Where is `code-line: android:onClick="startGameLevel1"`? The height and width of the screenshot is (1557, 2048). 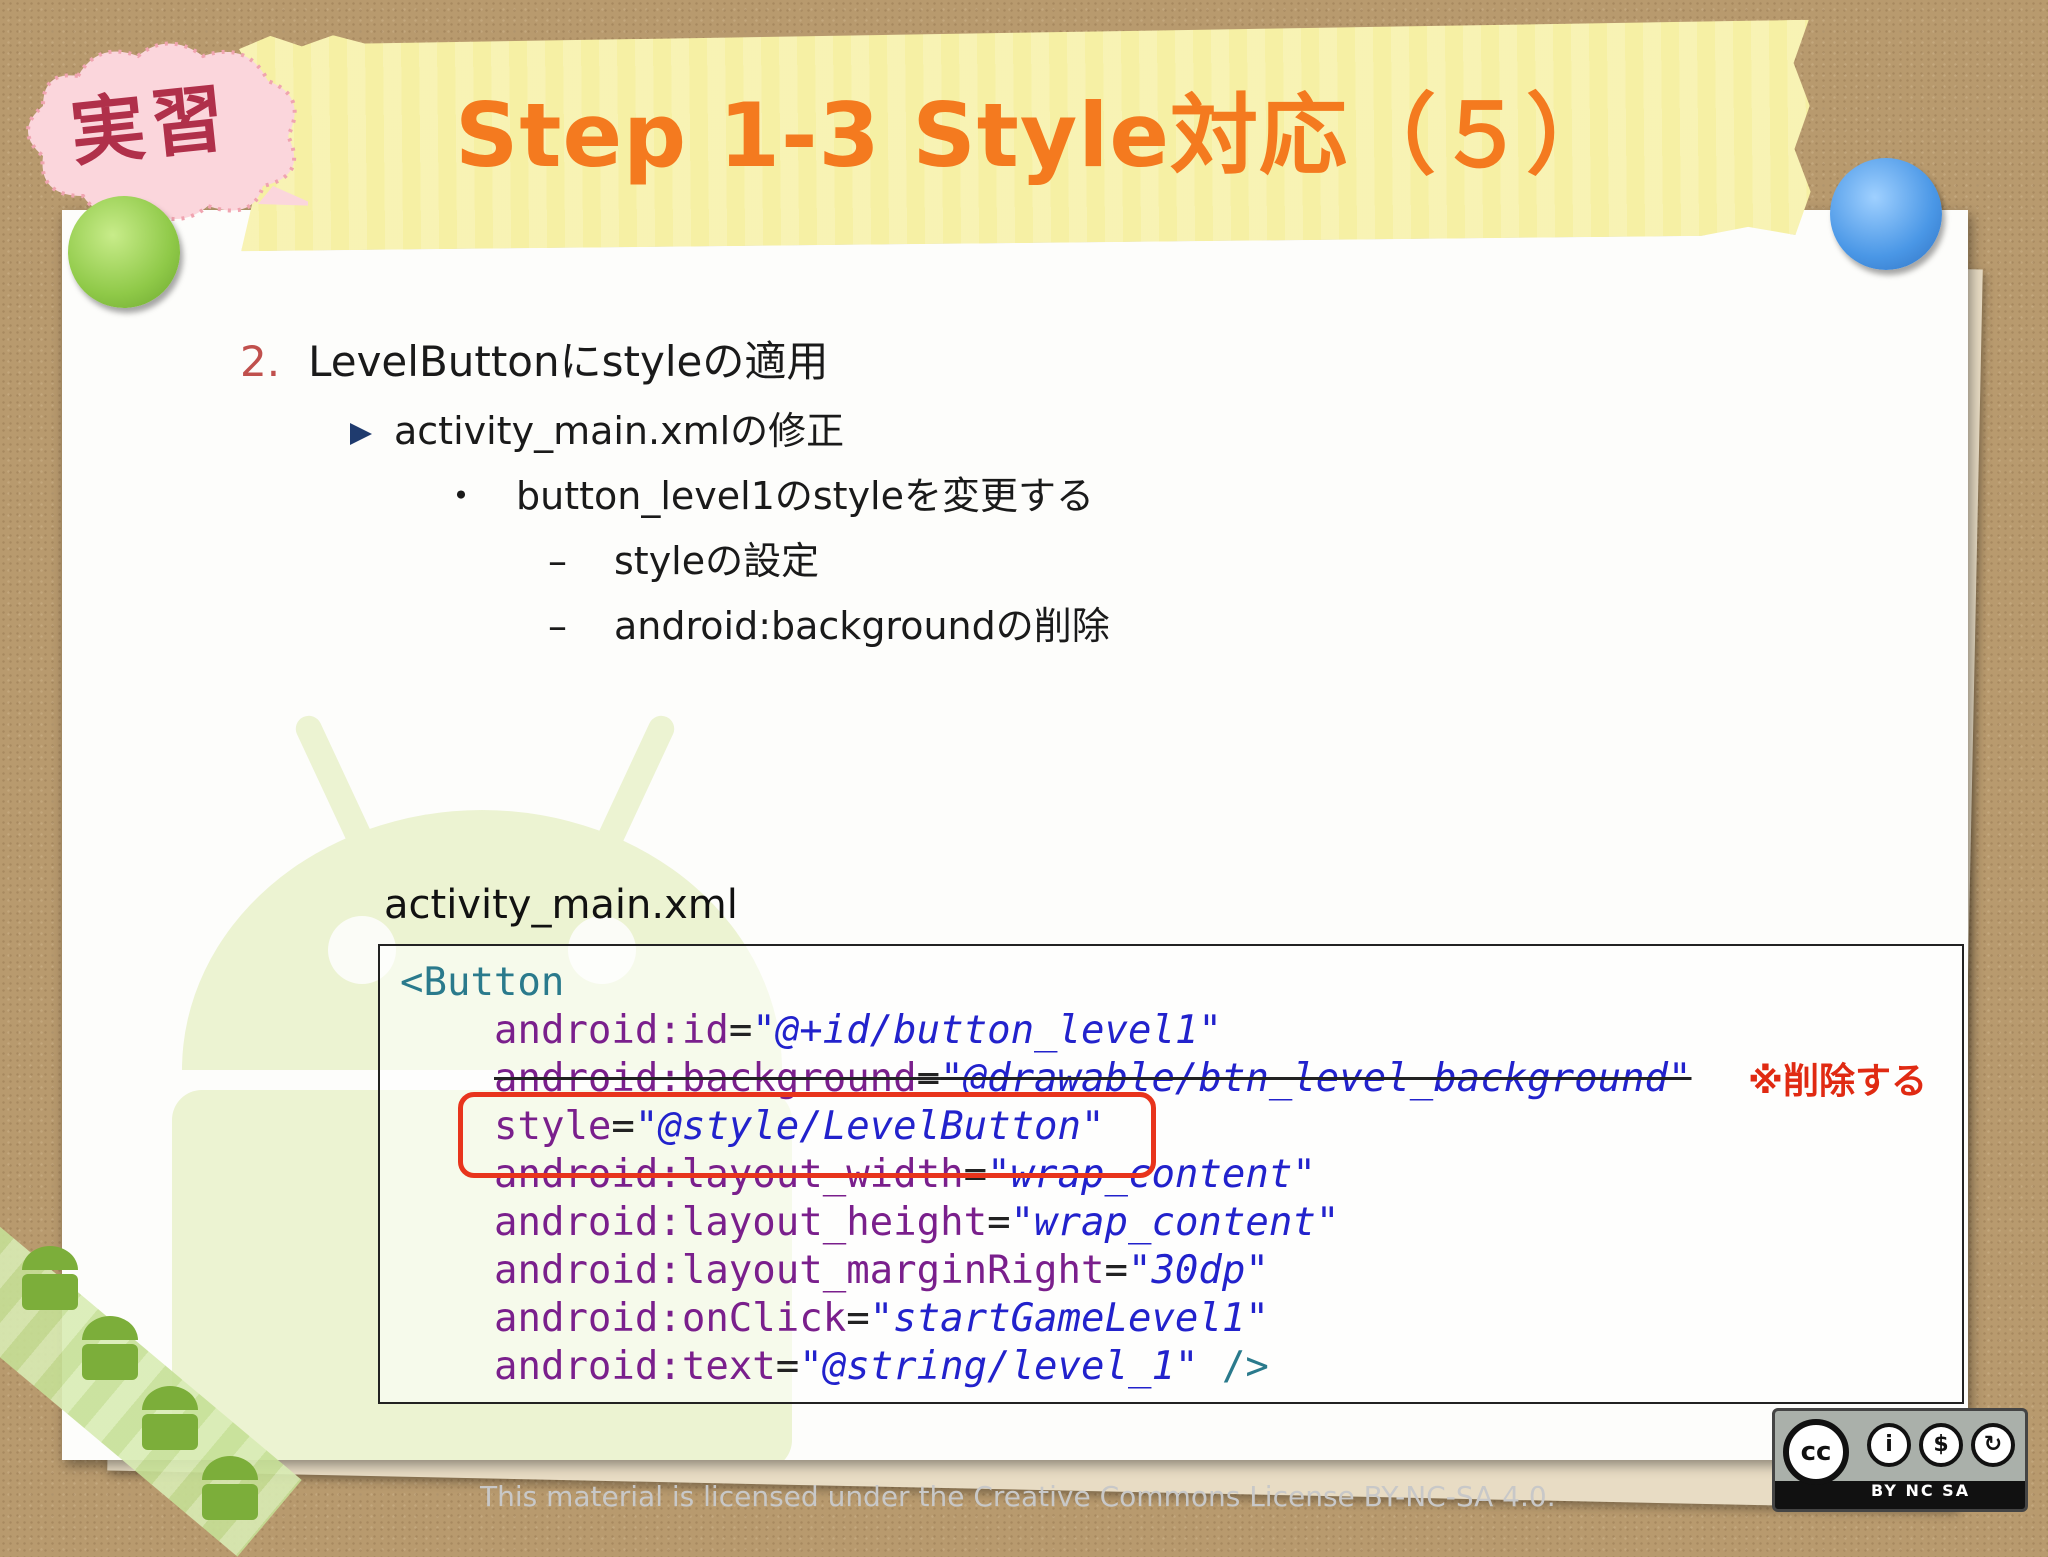
code-line: android:onClick="startGameLevel1" is located at coordinates (881, 1319).